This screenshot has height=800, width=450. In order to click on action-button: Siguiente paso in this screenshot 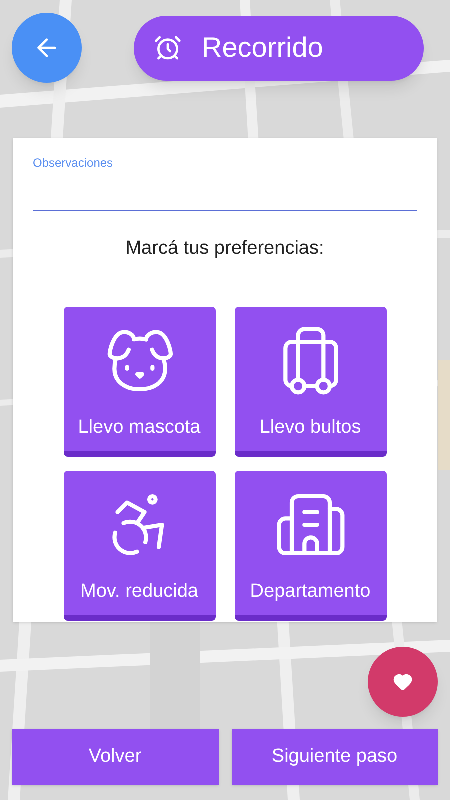, I will do `click(335, 757)`.